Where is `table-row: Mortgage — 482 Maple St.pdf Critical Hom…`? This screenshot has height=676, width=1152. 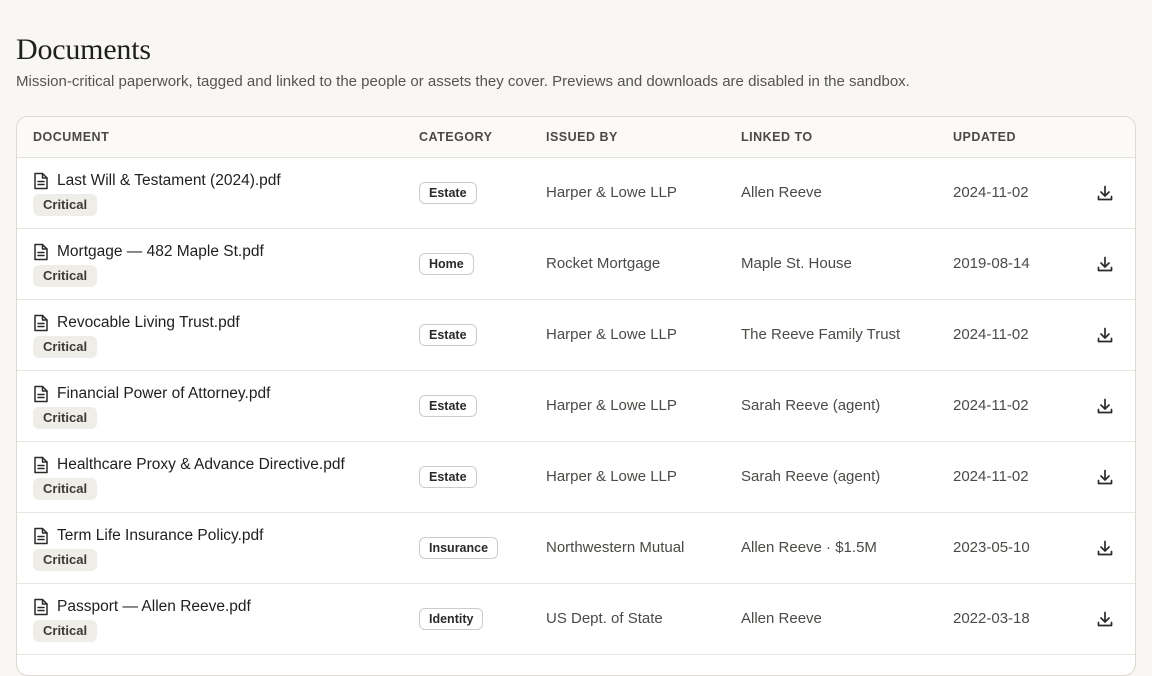 table-row: Mortgage — 482 Maple St.pdf Critical Hom… is located at coordinates (576, 264).